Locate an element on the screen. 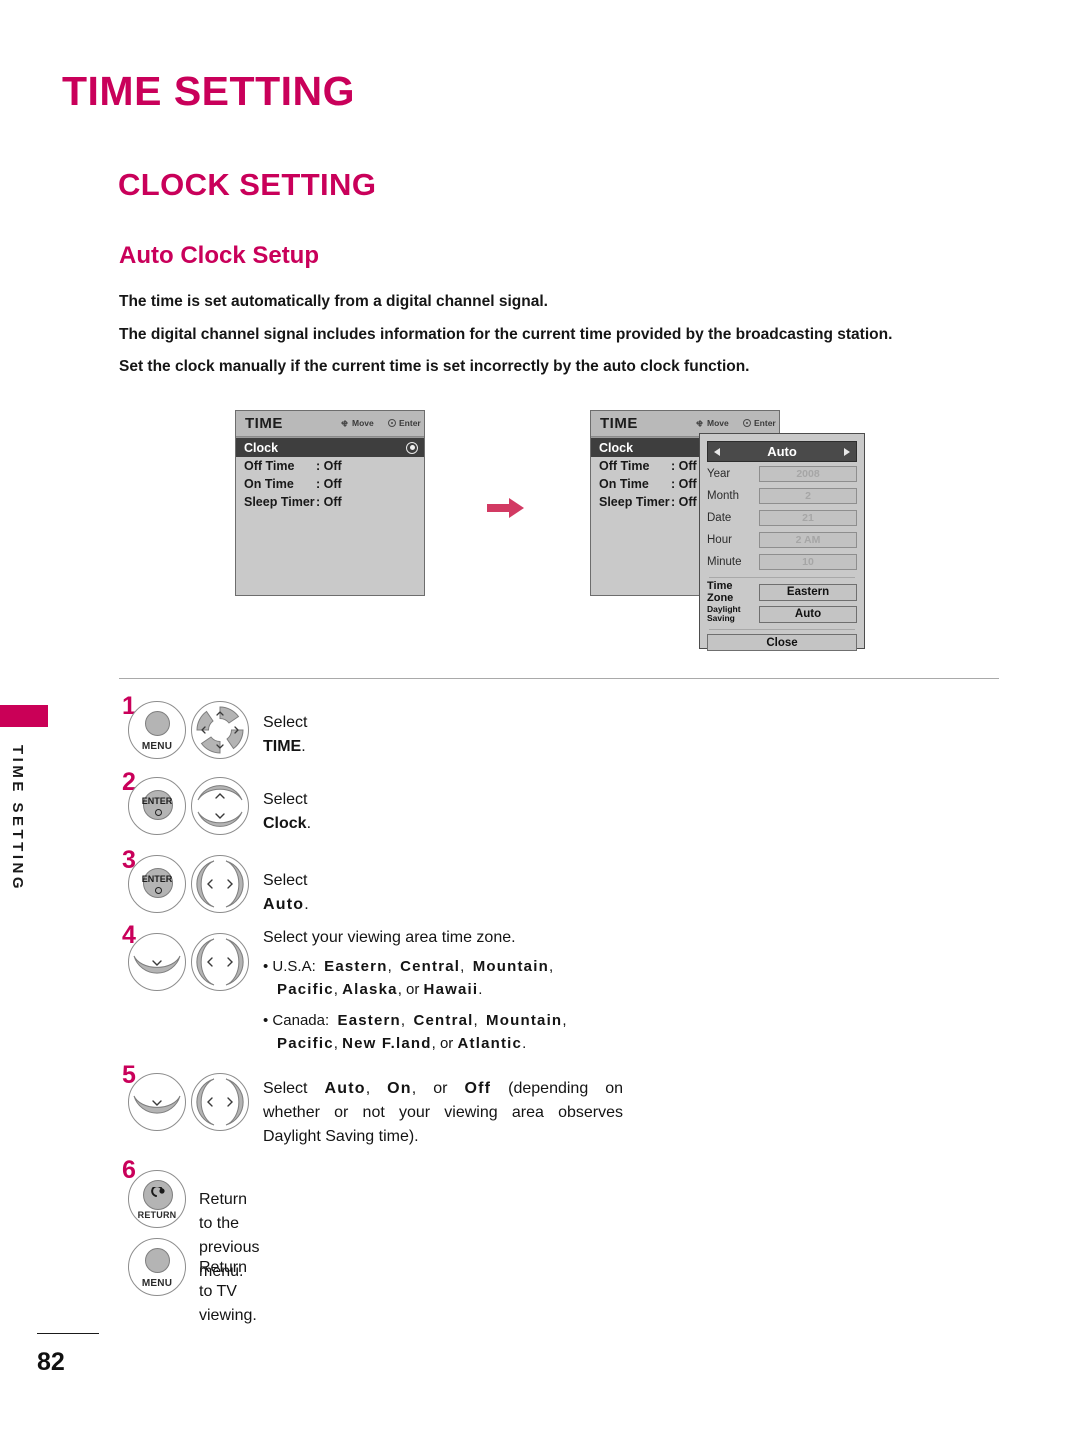  return-button-icon: RETURN is located at coordinates (157, 1199).